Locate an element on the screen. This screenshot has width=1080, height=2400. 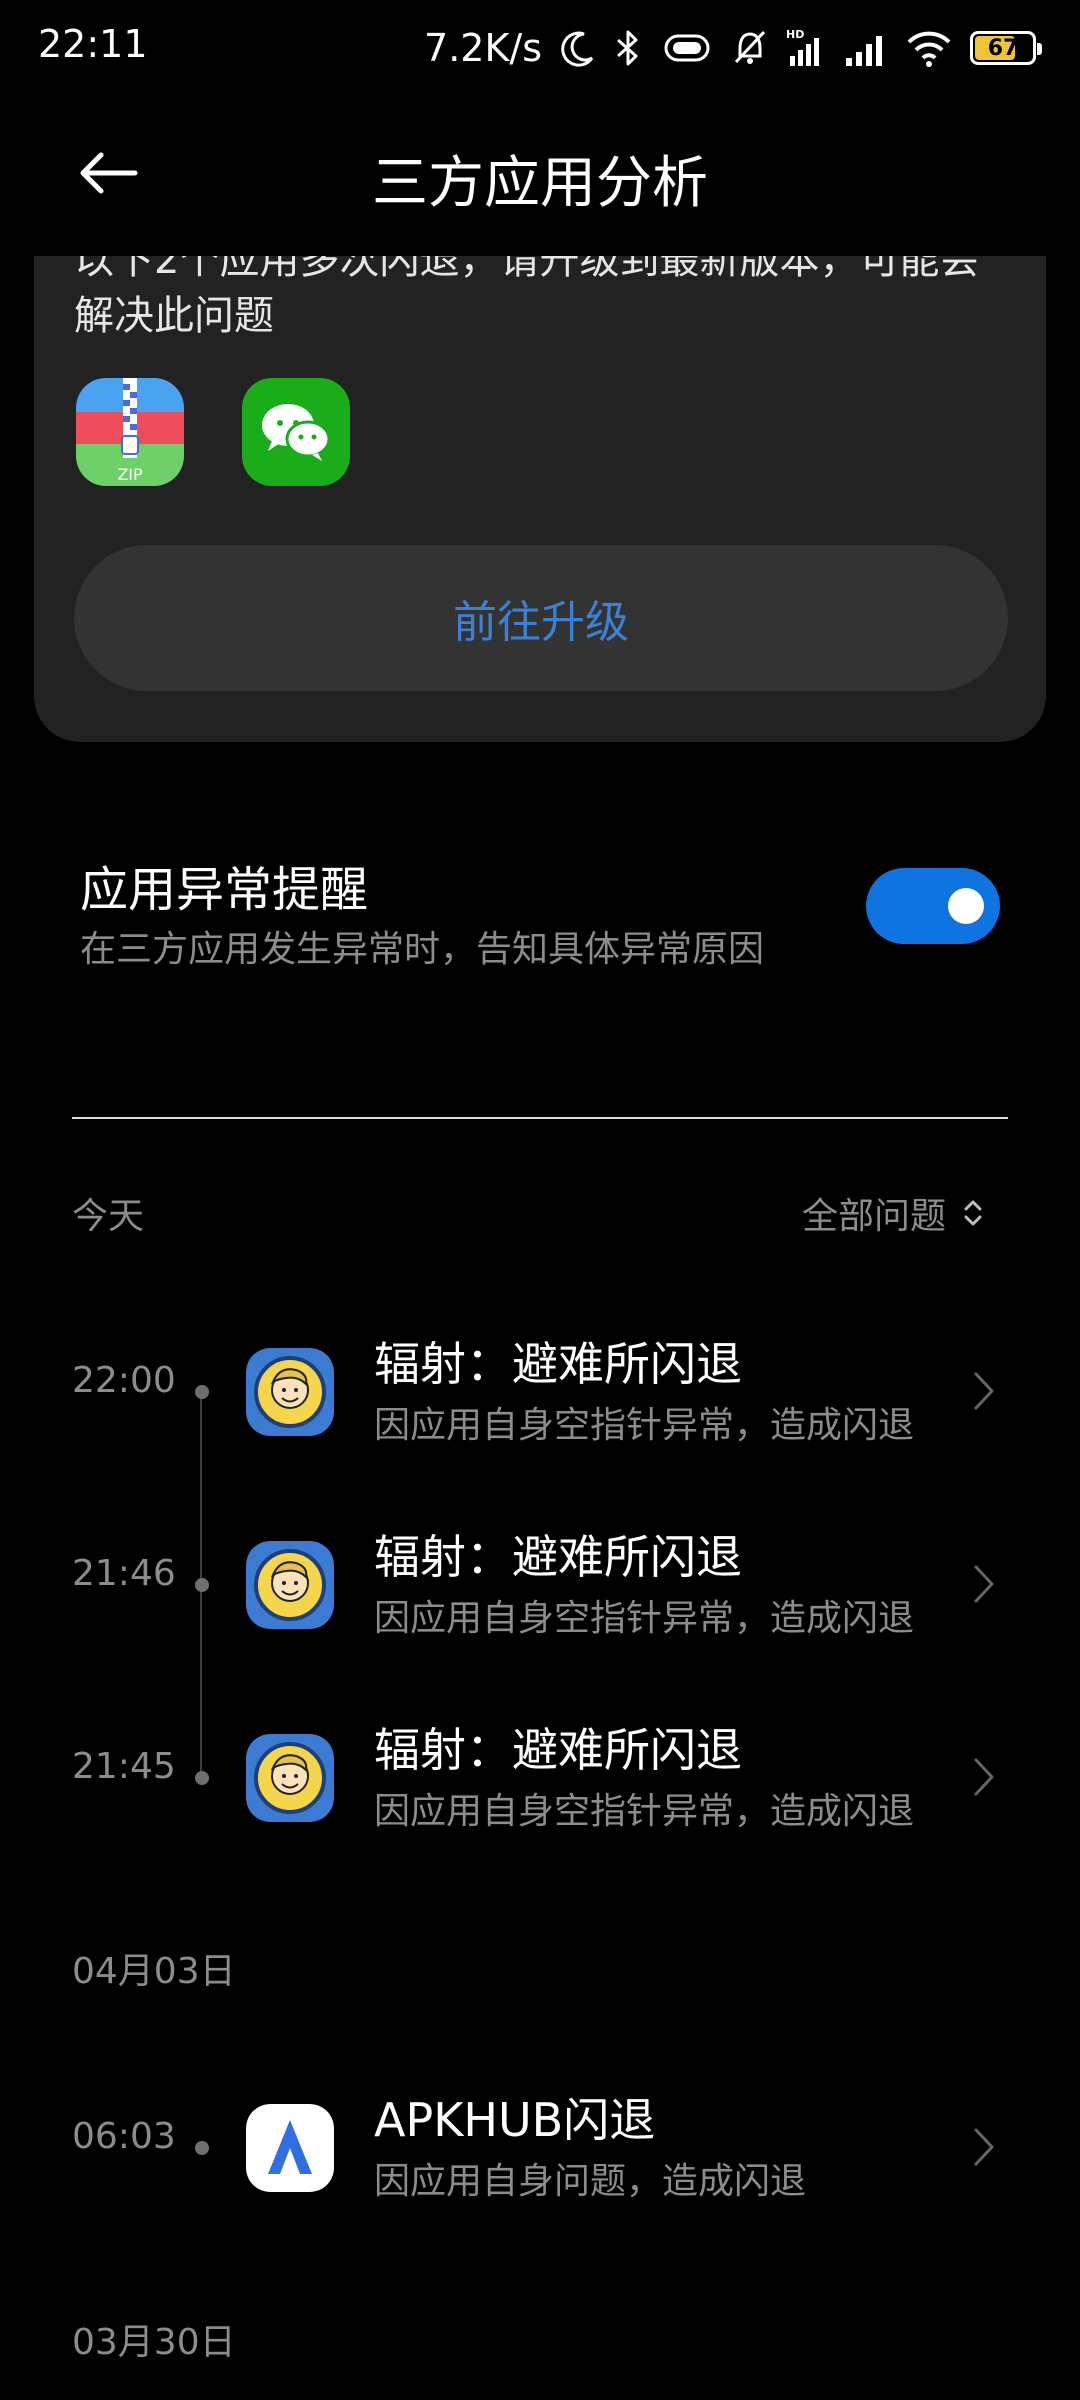
item-time: 21:45 is located at coordinates (124, 1766).